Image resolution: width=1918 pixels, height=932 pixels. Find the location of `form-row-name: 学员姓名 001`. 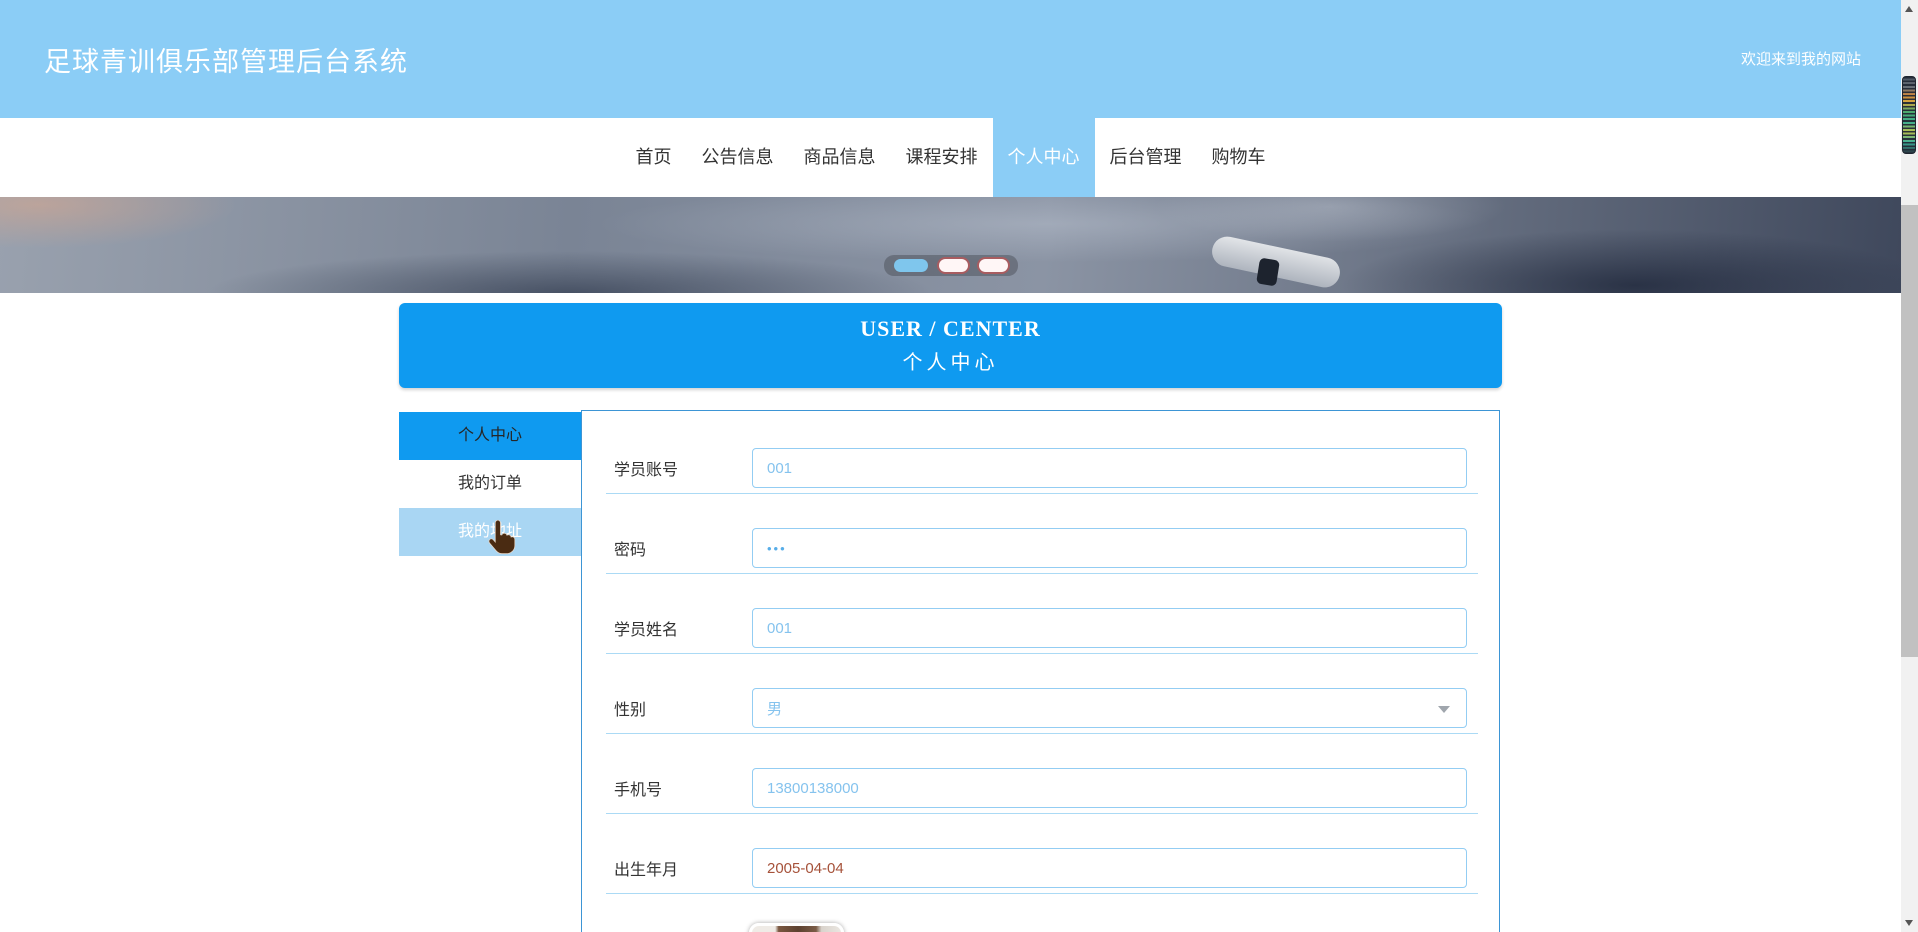

form-row-name: 学员姓名 001 is located at coordinates (1040, 628).